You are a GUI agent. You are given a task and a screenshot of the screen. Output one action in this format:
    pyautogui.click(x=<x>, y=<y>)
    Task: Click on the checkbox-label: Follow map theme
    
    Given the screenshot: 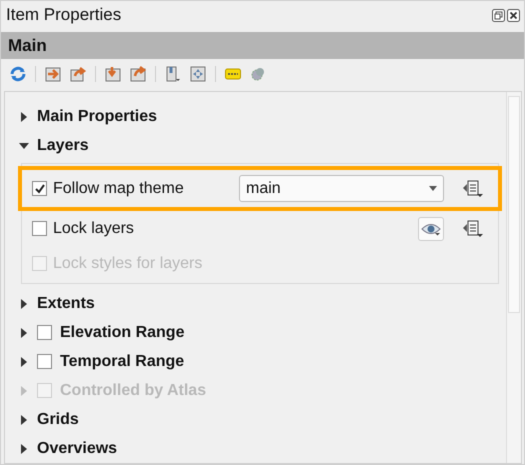 What is the action you would take?
    pyautogui.click(x=143, y=189)
    